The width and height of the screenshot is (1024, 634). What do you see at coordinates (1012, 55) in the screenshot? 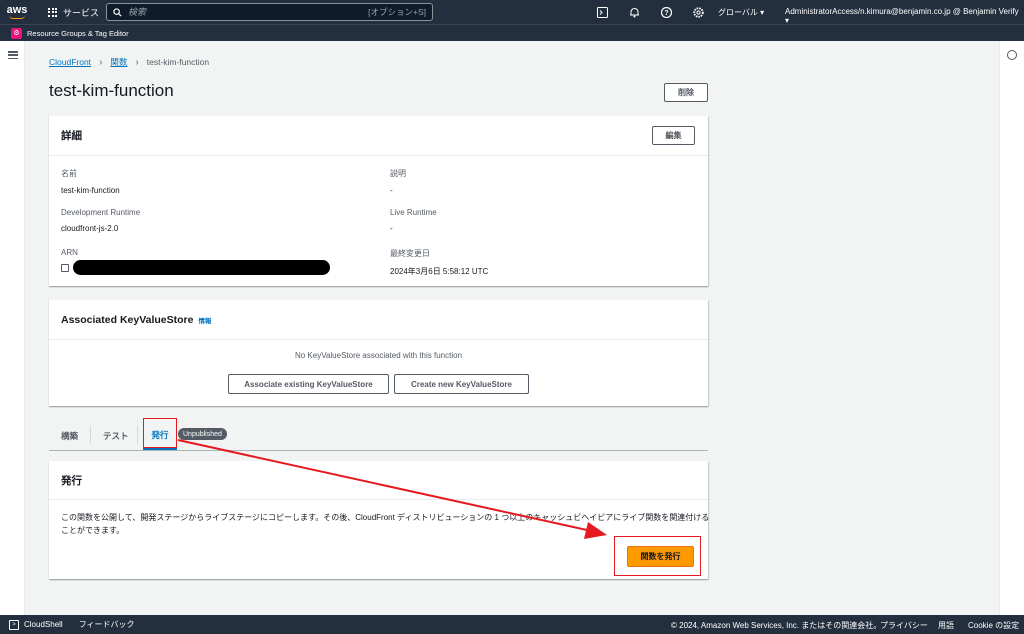
I see `info-panel-icon` at bounding box center [1012, 55].